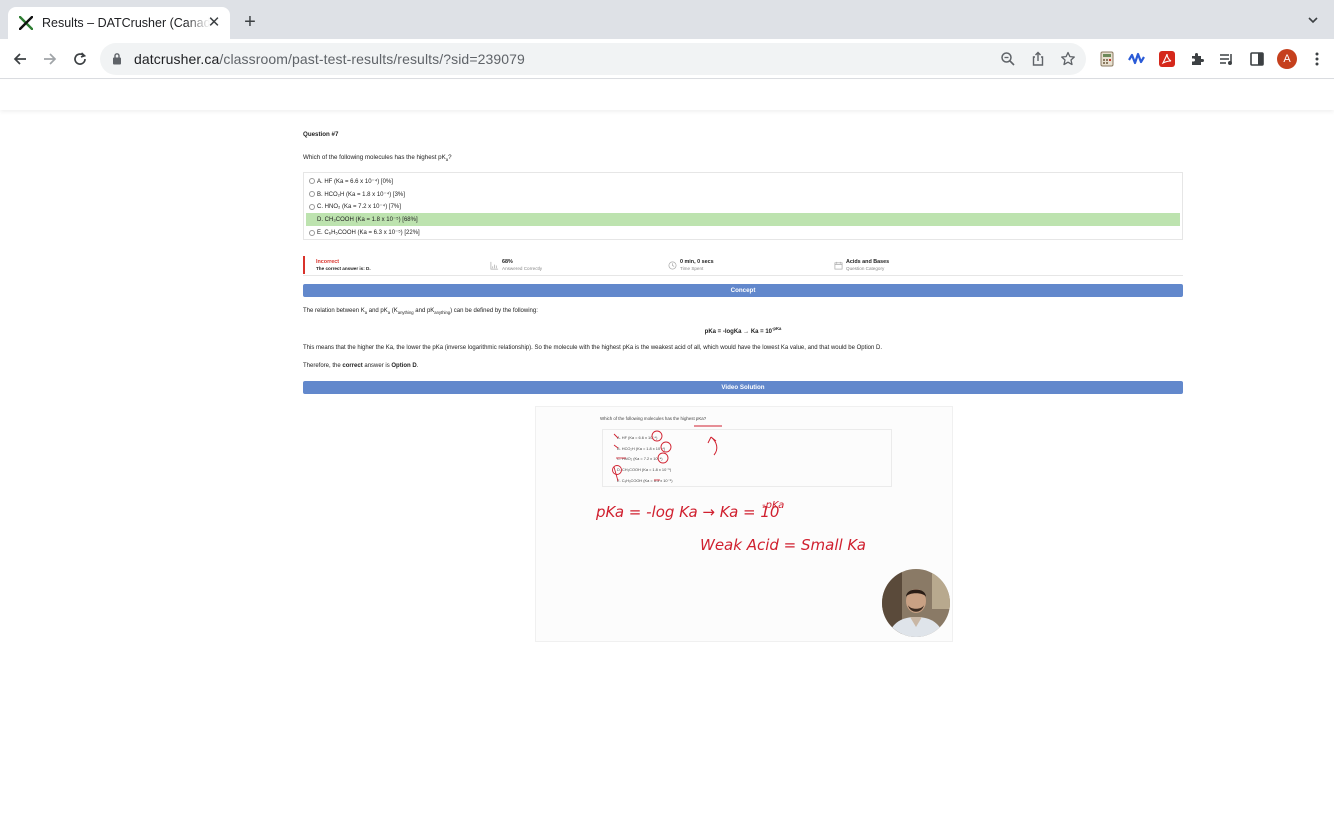  What do you see at coordinates (359, 207) in the screenshot?
I see `choice-label: C. HNO₂ (Ka = 7.2 x 10⁻⁴) [7%]` at bounding box center [359, 207].